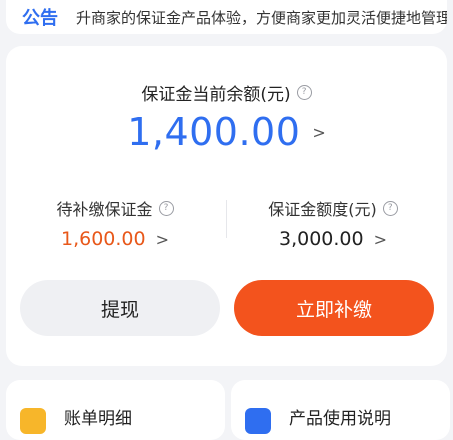  I want to click on bill-icon, so click(33, 421).